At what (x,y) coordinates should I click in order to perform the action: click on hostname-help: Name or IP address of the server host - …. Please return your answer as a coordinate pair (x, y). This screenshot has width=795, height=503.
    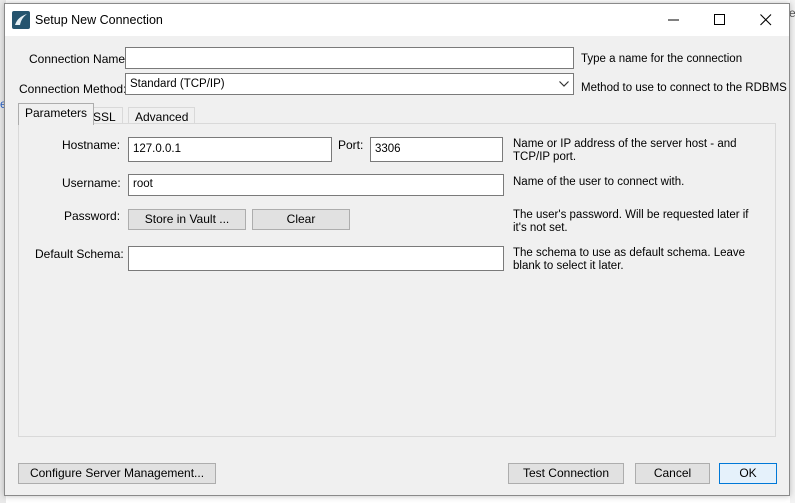
    Looking at the image, I should click on (625, 150).